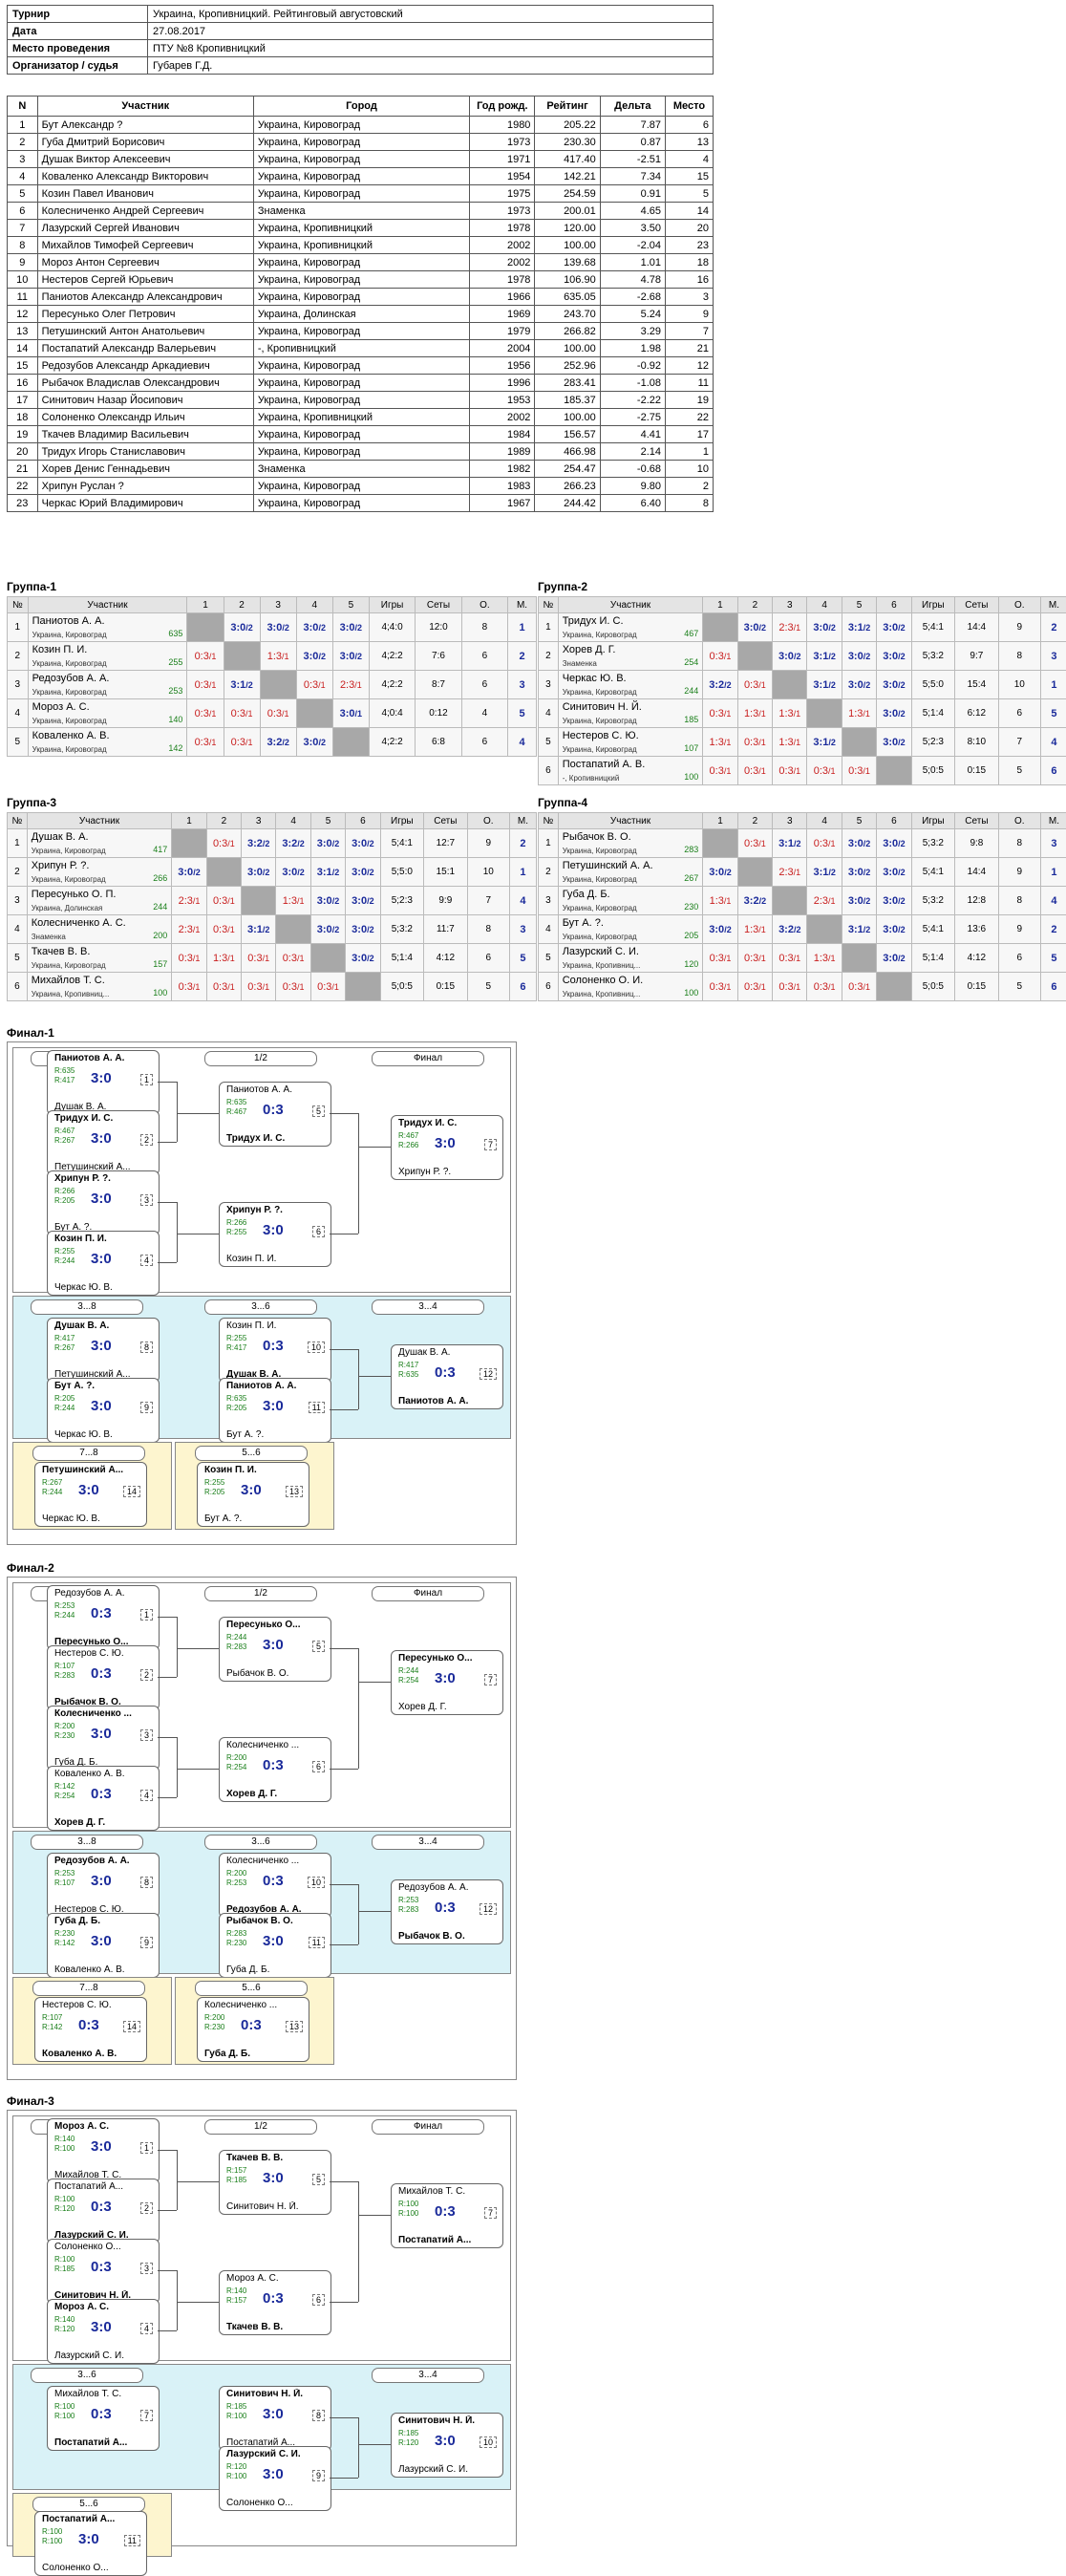 Image resolution: width=1066 pixels, height=2576 pixels. What do you see at coordinates (502, 262) in the screenshot?
I see `player-year: 2002` at bounding box center [502, 262].